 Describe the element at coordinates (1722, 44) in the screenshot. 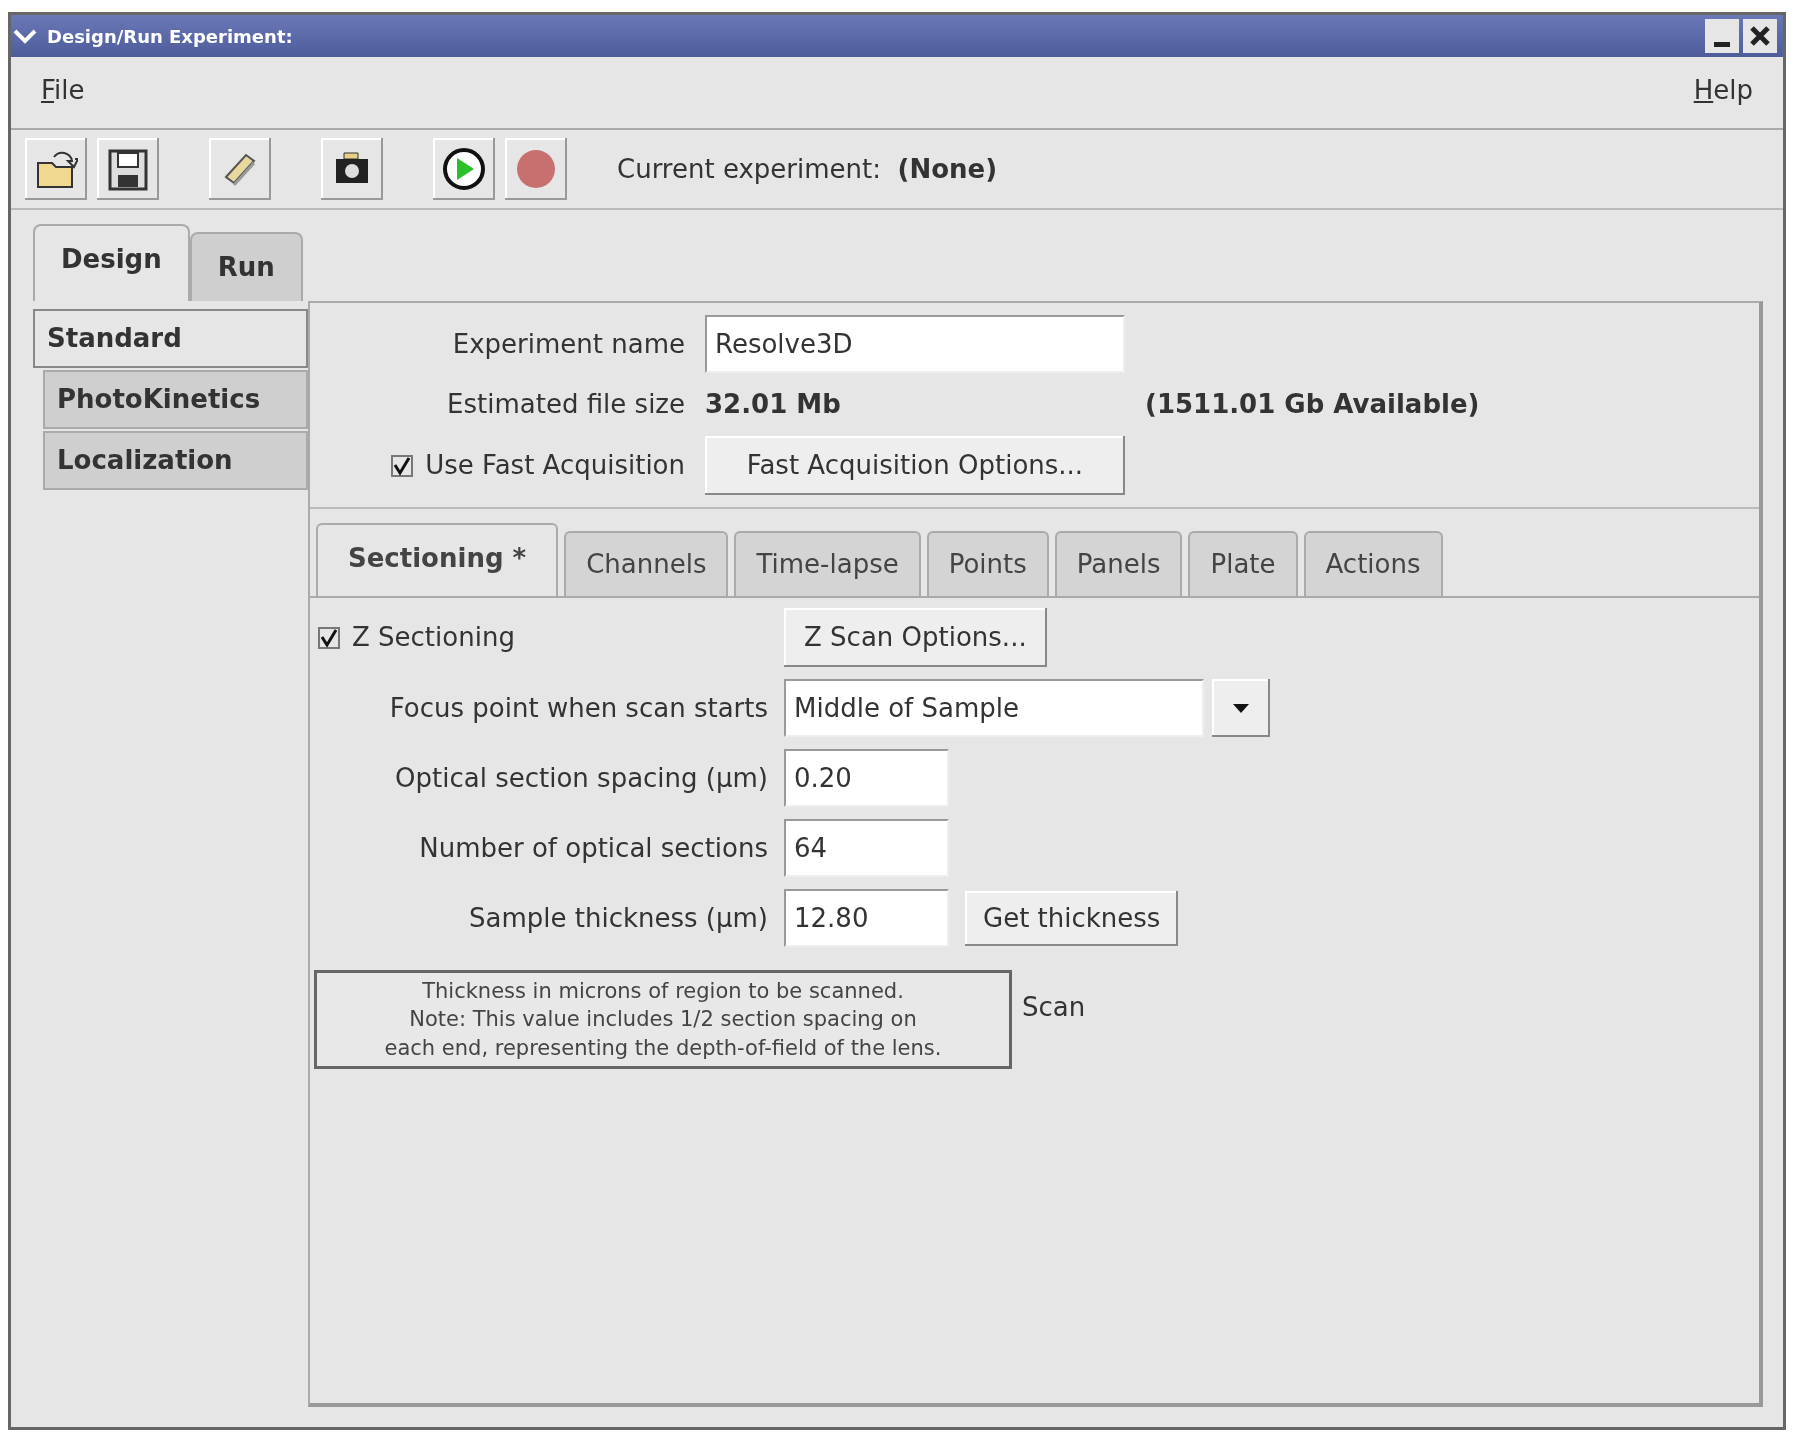

I see `minimize-icon` at that location.